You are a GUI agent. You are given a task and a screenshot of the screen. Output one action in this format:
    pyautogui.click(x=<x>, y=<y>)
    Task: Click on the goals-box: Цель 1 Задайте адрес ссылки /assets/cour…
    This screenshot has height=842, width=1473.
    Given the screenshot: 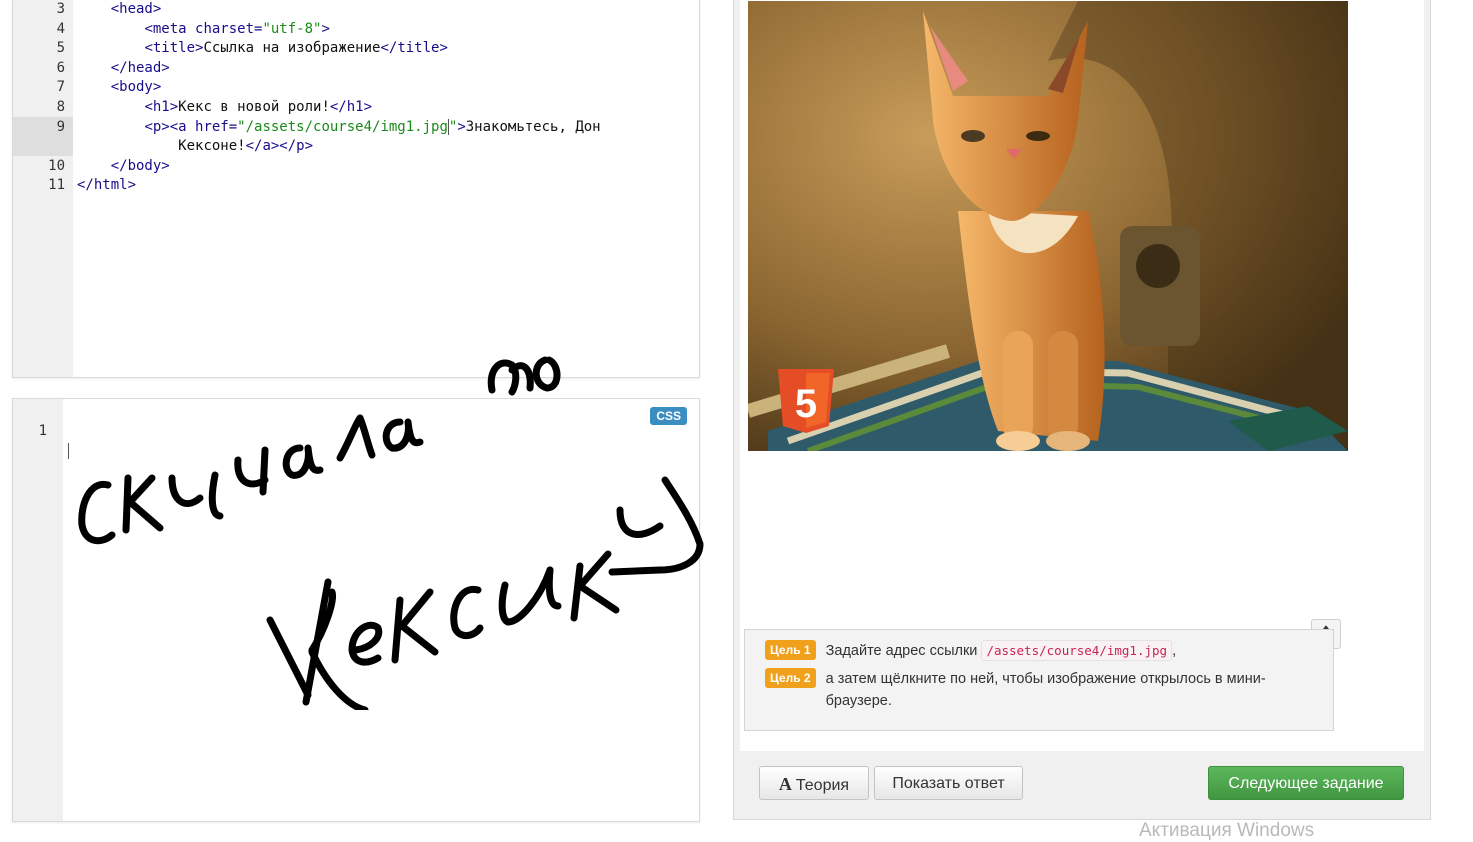 What is the action you would take?
    pyautogui.click(x=1039, y=680)
    